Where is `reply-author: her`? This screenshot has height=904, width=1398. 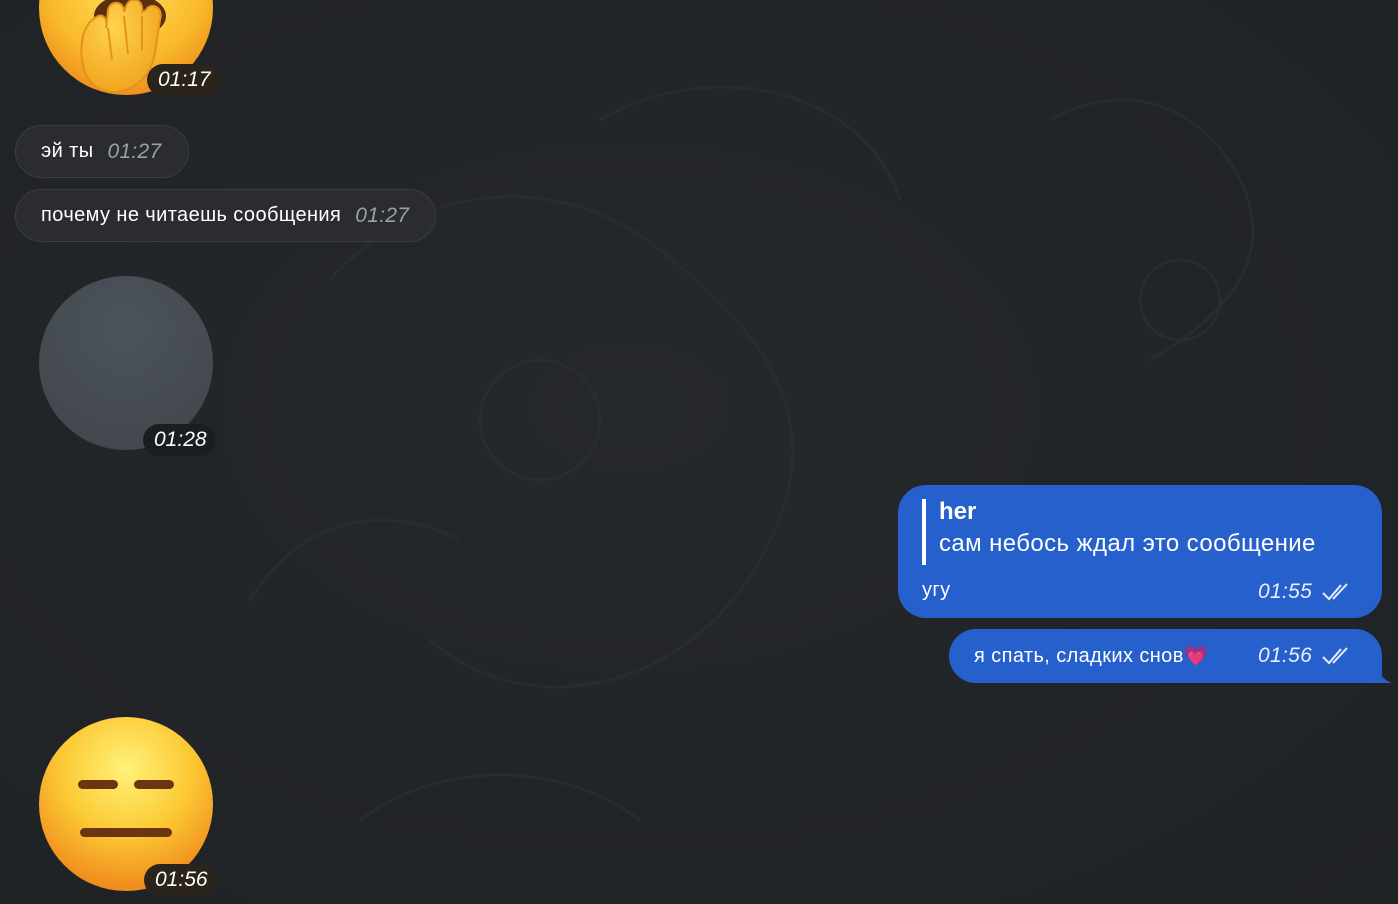
reply-author: her is located at coordinates (958, 511).